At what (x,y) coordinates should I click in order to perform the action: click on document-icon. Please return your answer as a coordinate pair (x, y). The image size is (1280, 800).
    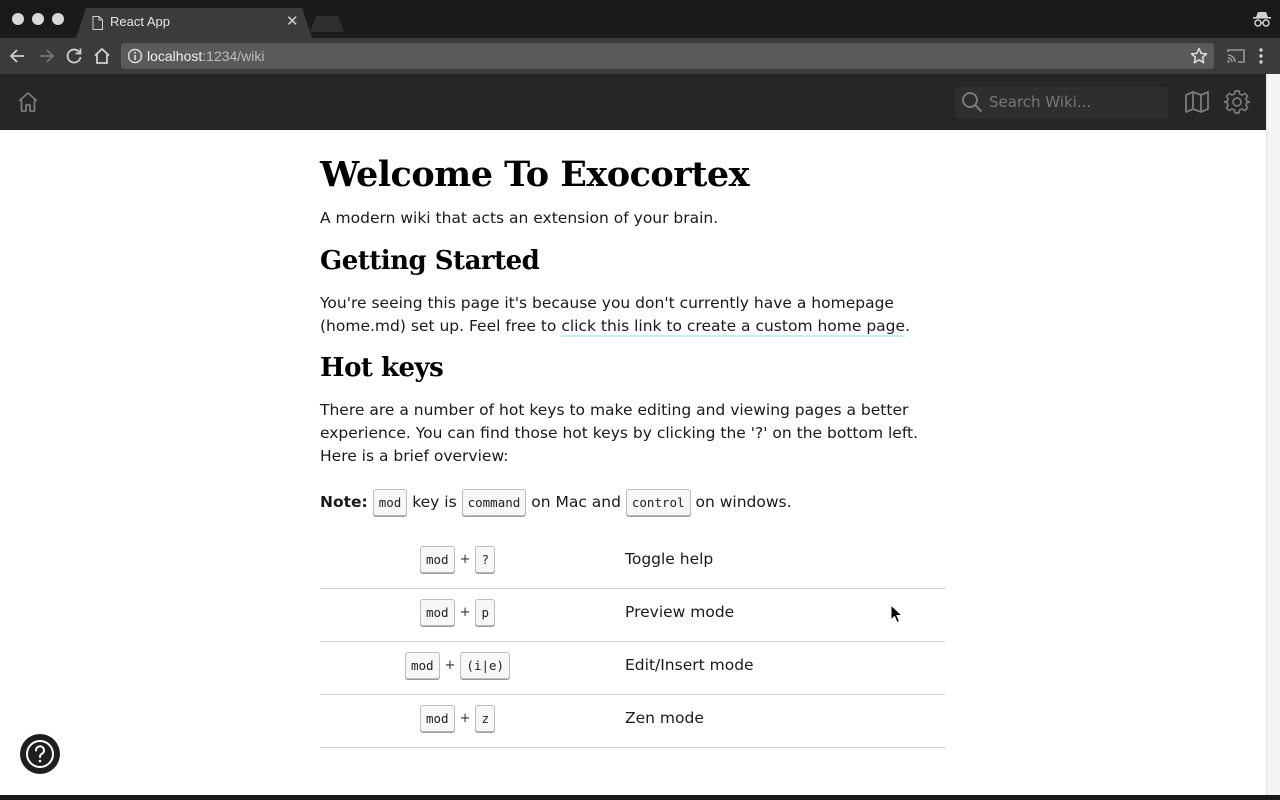
    Looking at the image, I should click on (97, 23).